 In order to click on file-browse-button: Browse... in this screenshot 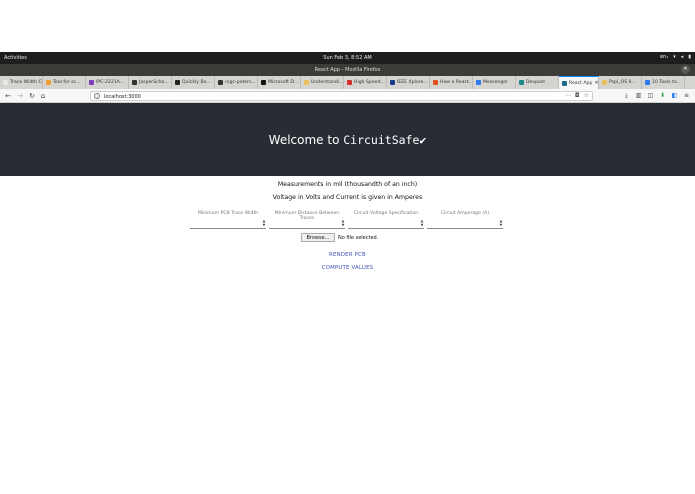, I will do `click(318, 237)`.